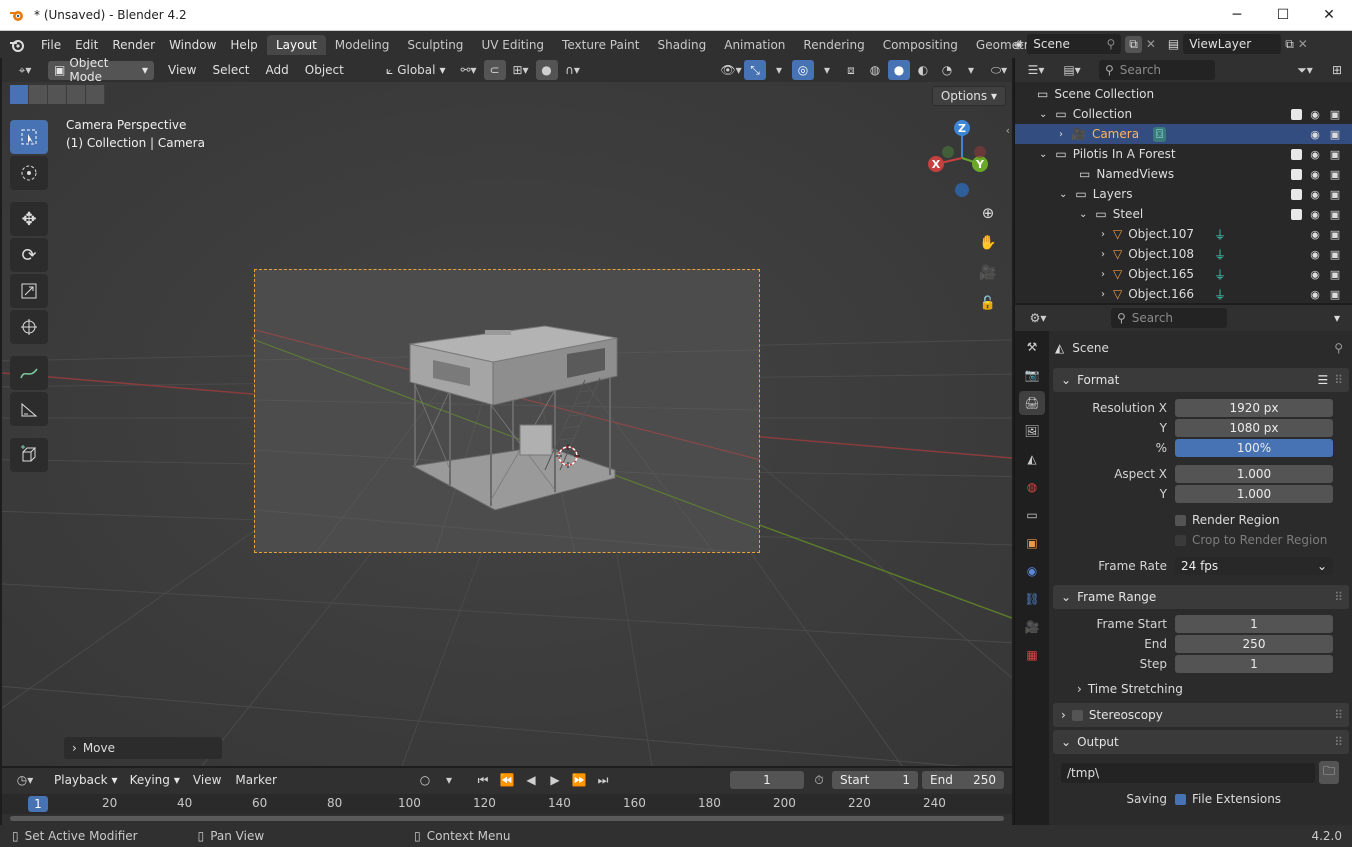  What do you see at coordinates (29, 409) in the screenshot?
I see `measure-tool-icon` at bounding box center [29, 409].